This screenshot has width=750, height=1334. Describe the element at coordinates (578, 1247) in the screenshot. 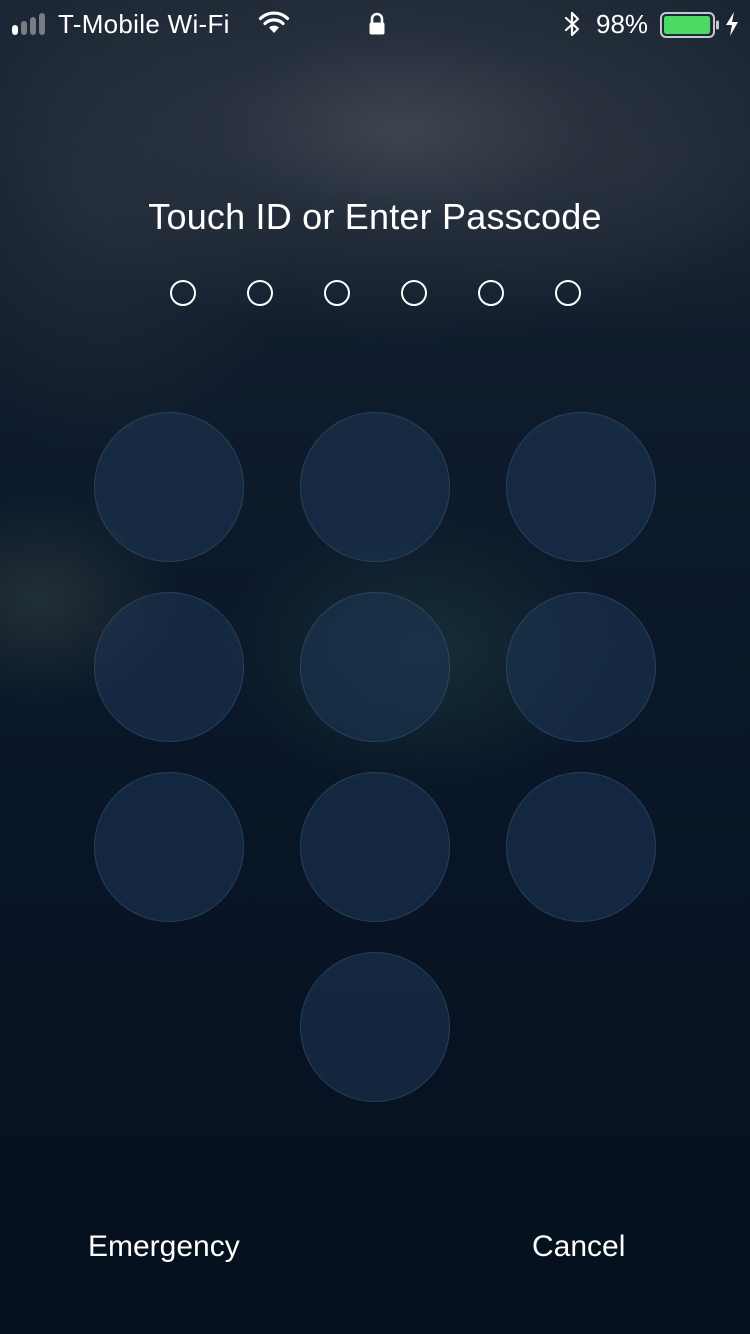

I see `cancel-button: Cancel` at that location.